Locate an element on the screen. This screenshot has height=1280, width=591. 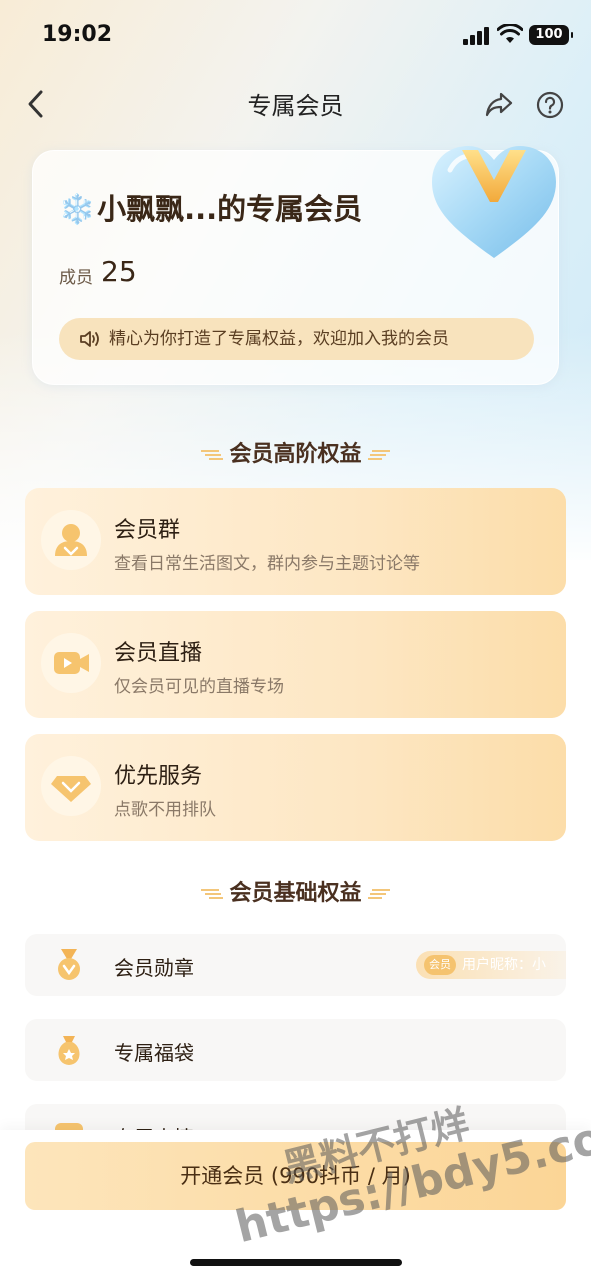
basic-benefits-title: 会员基础权益 is located at coordinates (295, 893).